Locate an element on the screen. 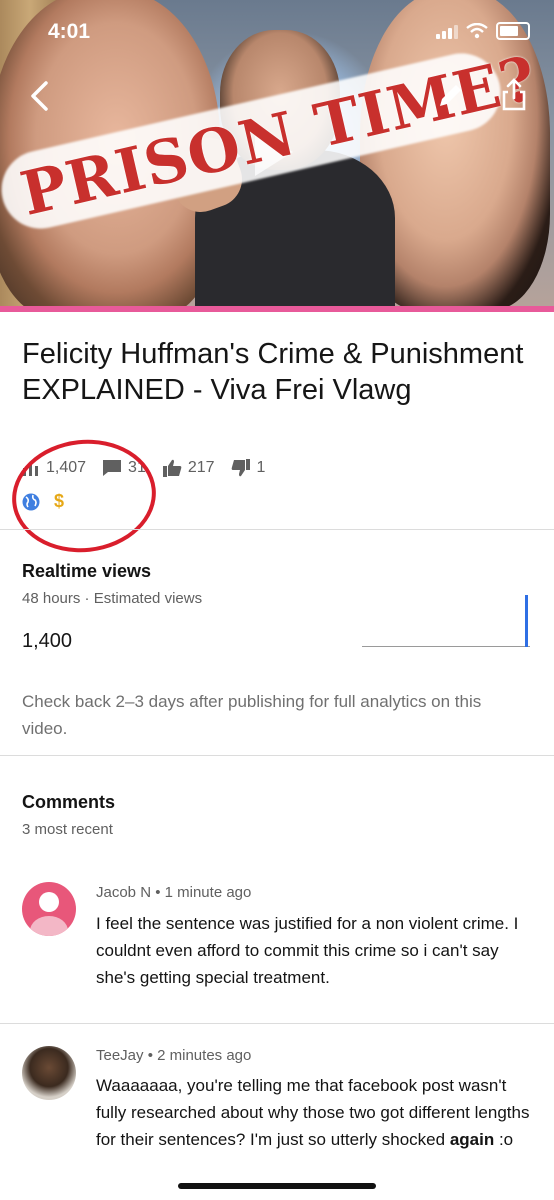  wifi-icon is located at coordinates (477, 31).